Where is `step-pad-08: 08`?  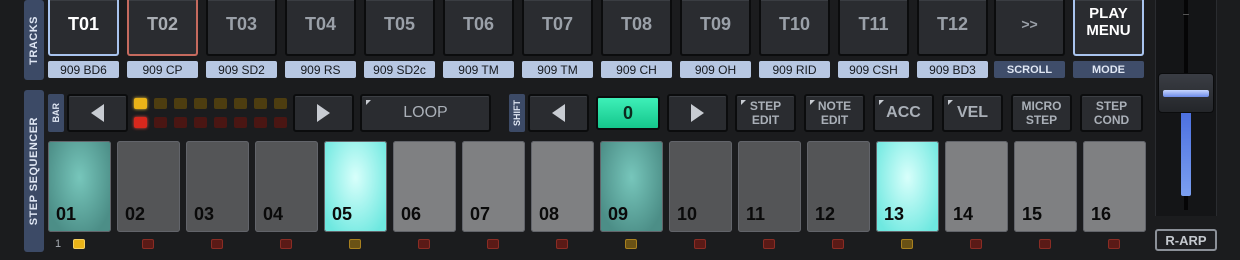 step-pad-08: 08 is located at coordinates (562, 186).